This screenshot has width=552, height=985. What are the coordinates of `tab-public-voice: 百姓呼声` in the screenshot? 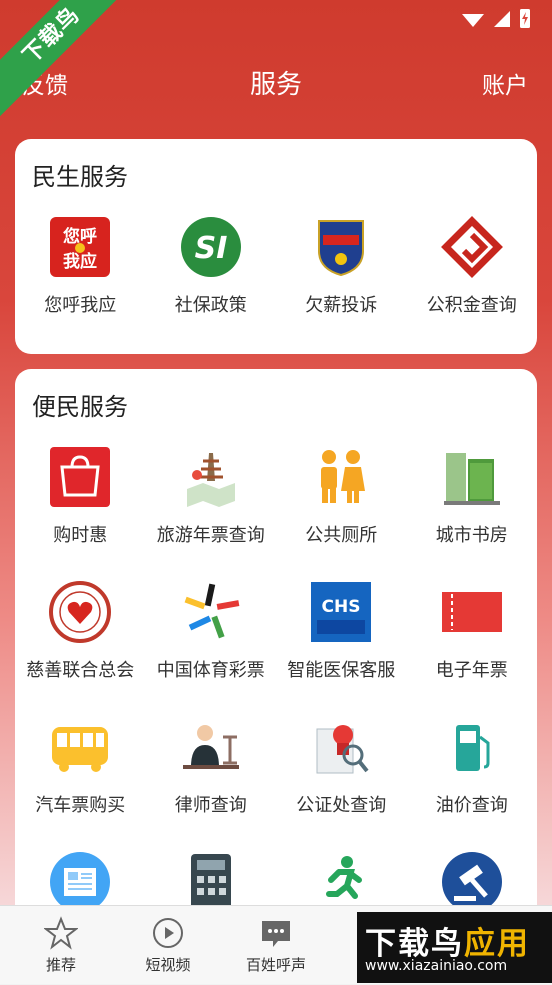 It's located at (276, 945).